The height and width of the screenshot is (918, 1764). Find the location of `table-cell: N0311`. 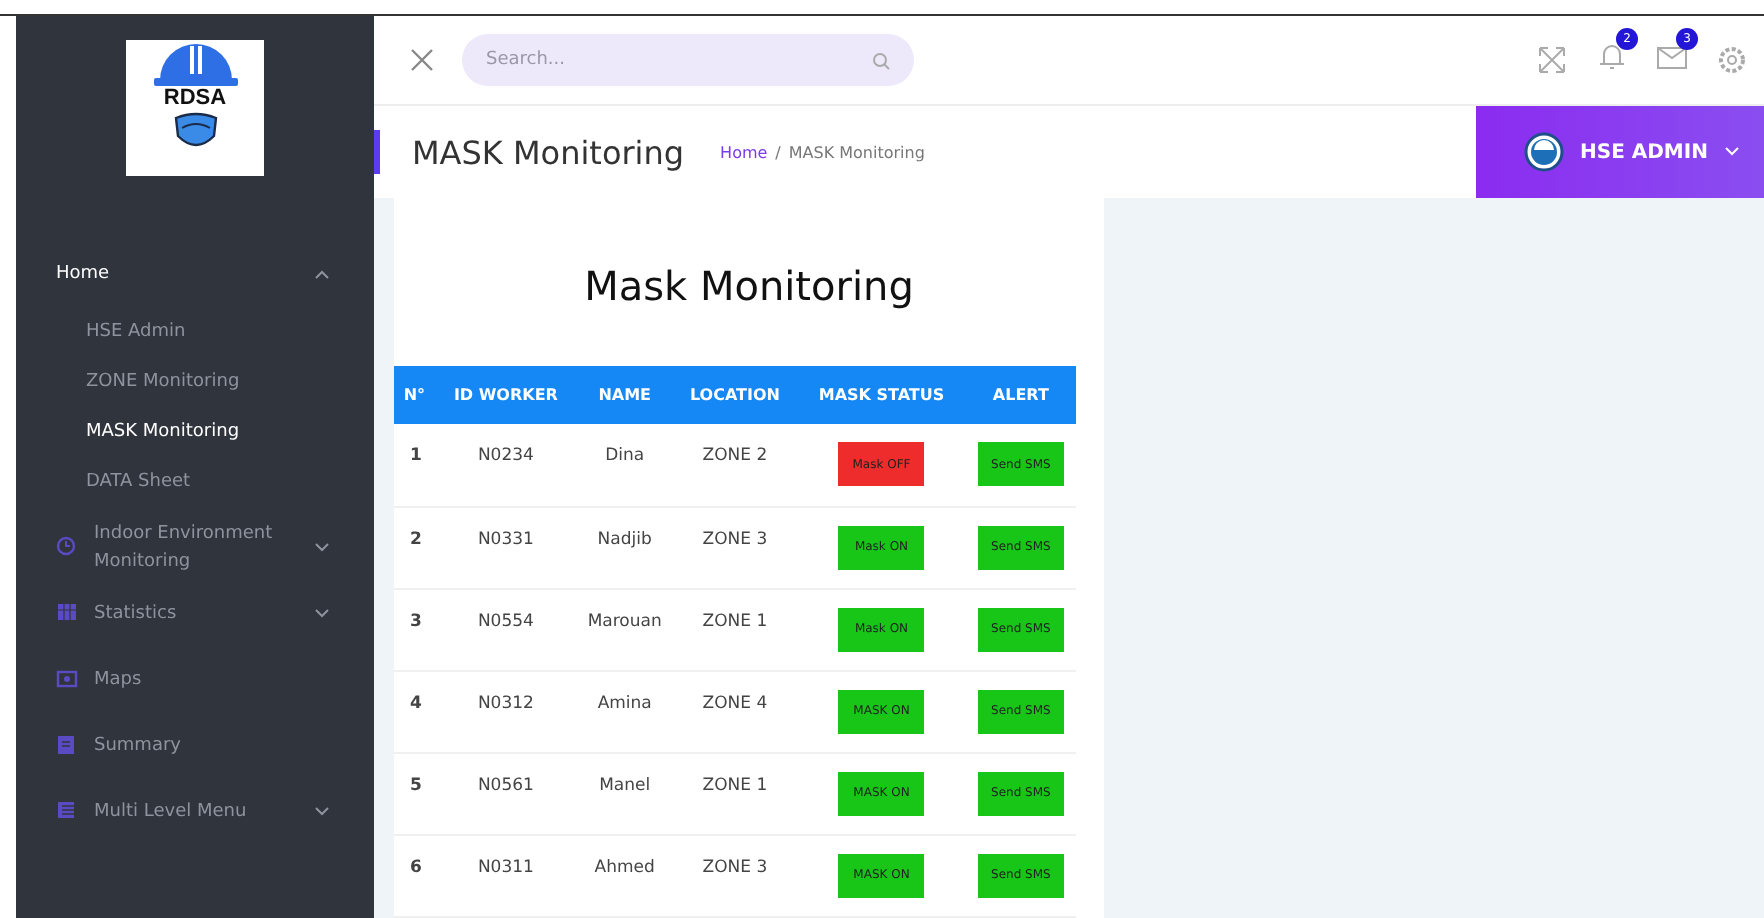

table-cell: N0311 is located at coordinates (505, 875).